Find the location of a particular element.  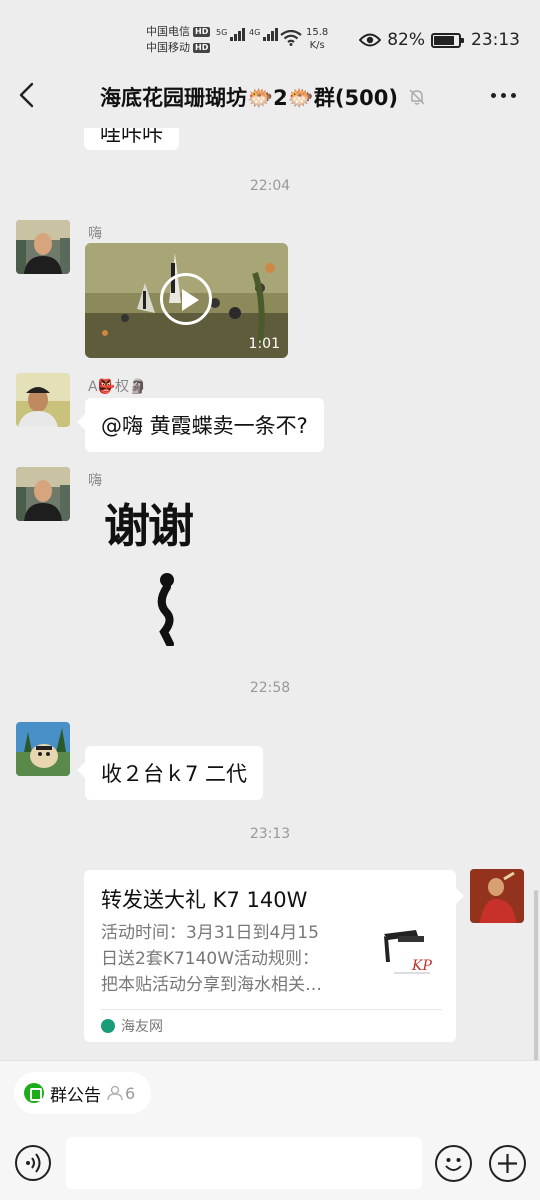

group-notice-button: 群公告 6 is located at coordinates (83, 1093).